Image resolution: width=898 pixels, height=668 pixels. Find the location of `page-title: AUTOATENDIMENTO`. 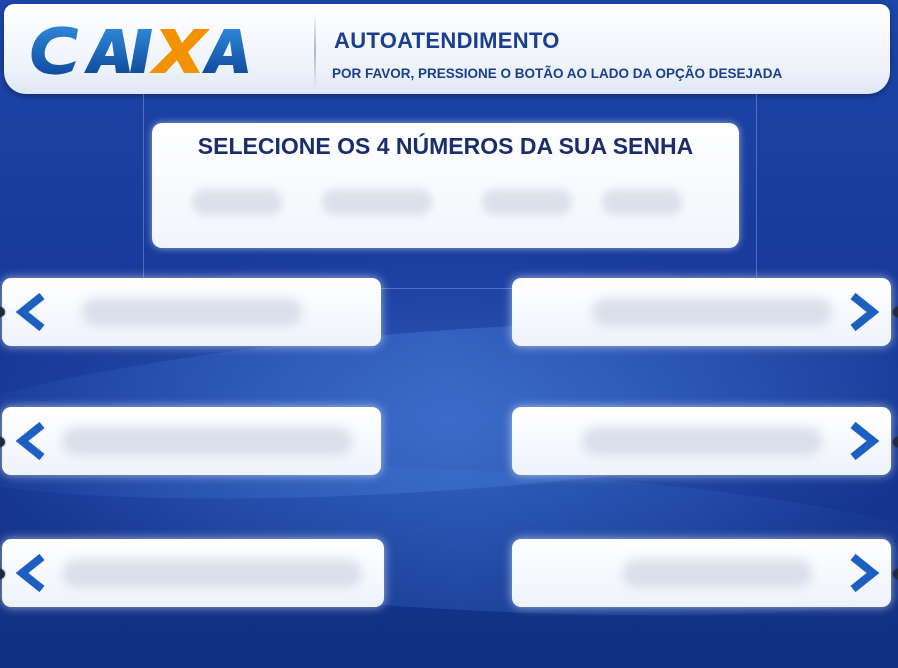

page-title: AUTOATENDIMENTO is located at coordinates (447, 40).